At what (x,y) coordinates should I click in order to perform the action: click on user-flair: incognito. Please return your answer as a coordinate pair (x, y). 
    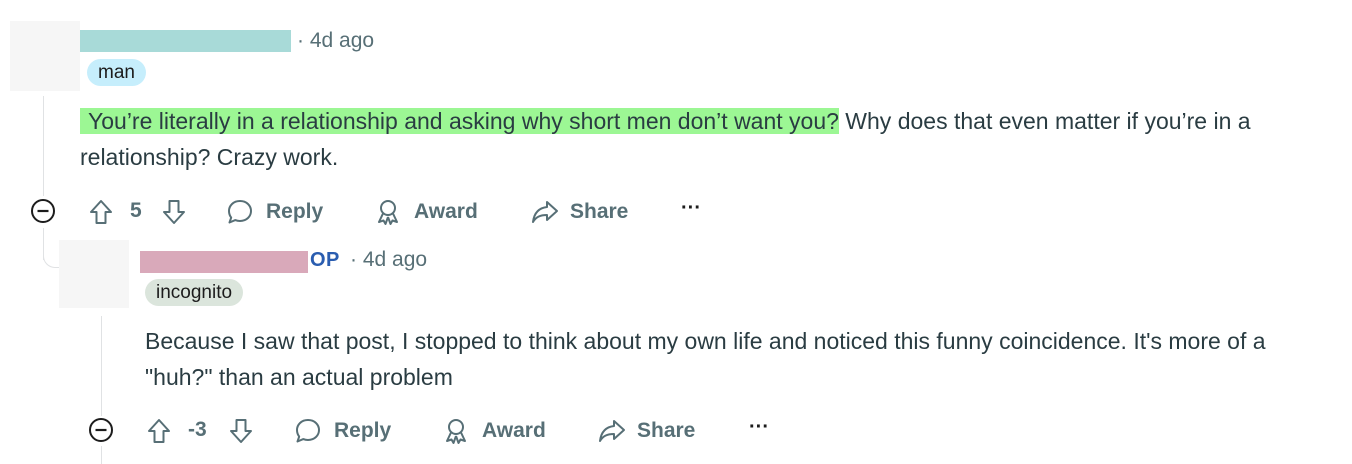
    Looking at the image, I should click on (194, 292).